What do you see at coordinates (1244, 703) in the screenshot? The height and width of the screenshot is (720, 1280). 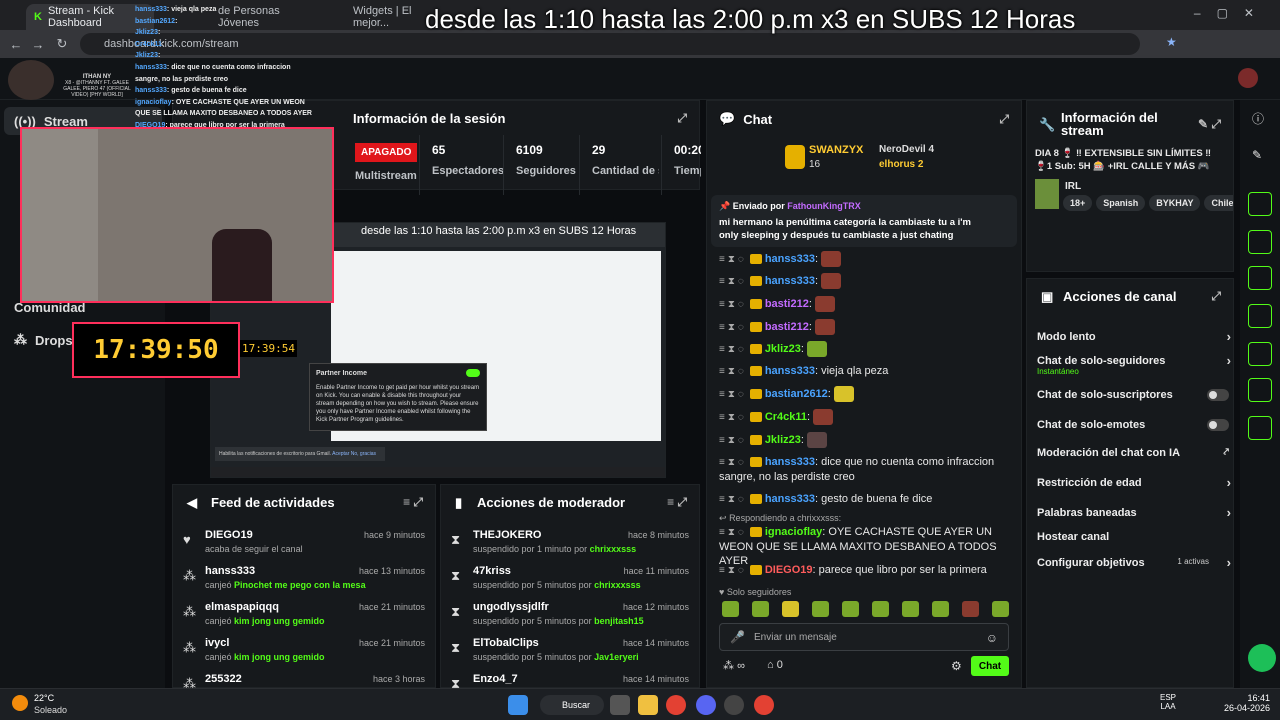 I see `clock-tray: 16:41 26-04-2026` at bounding box center [1244, 703].